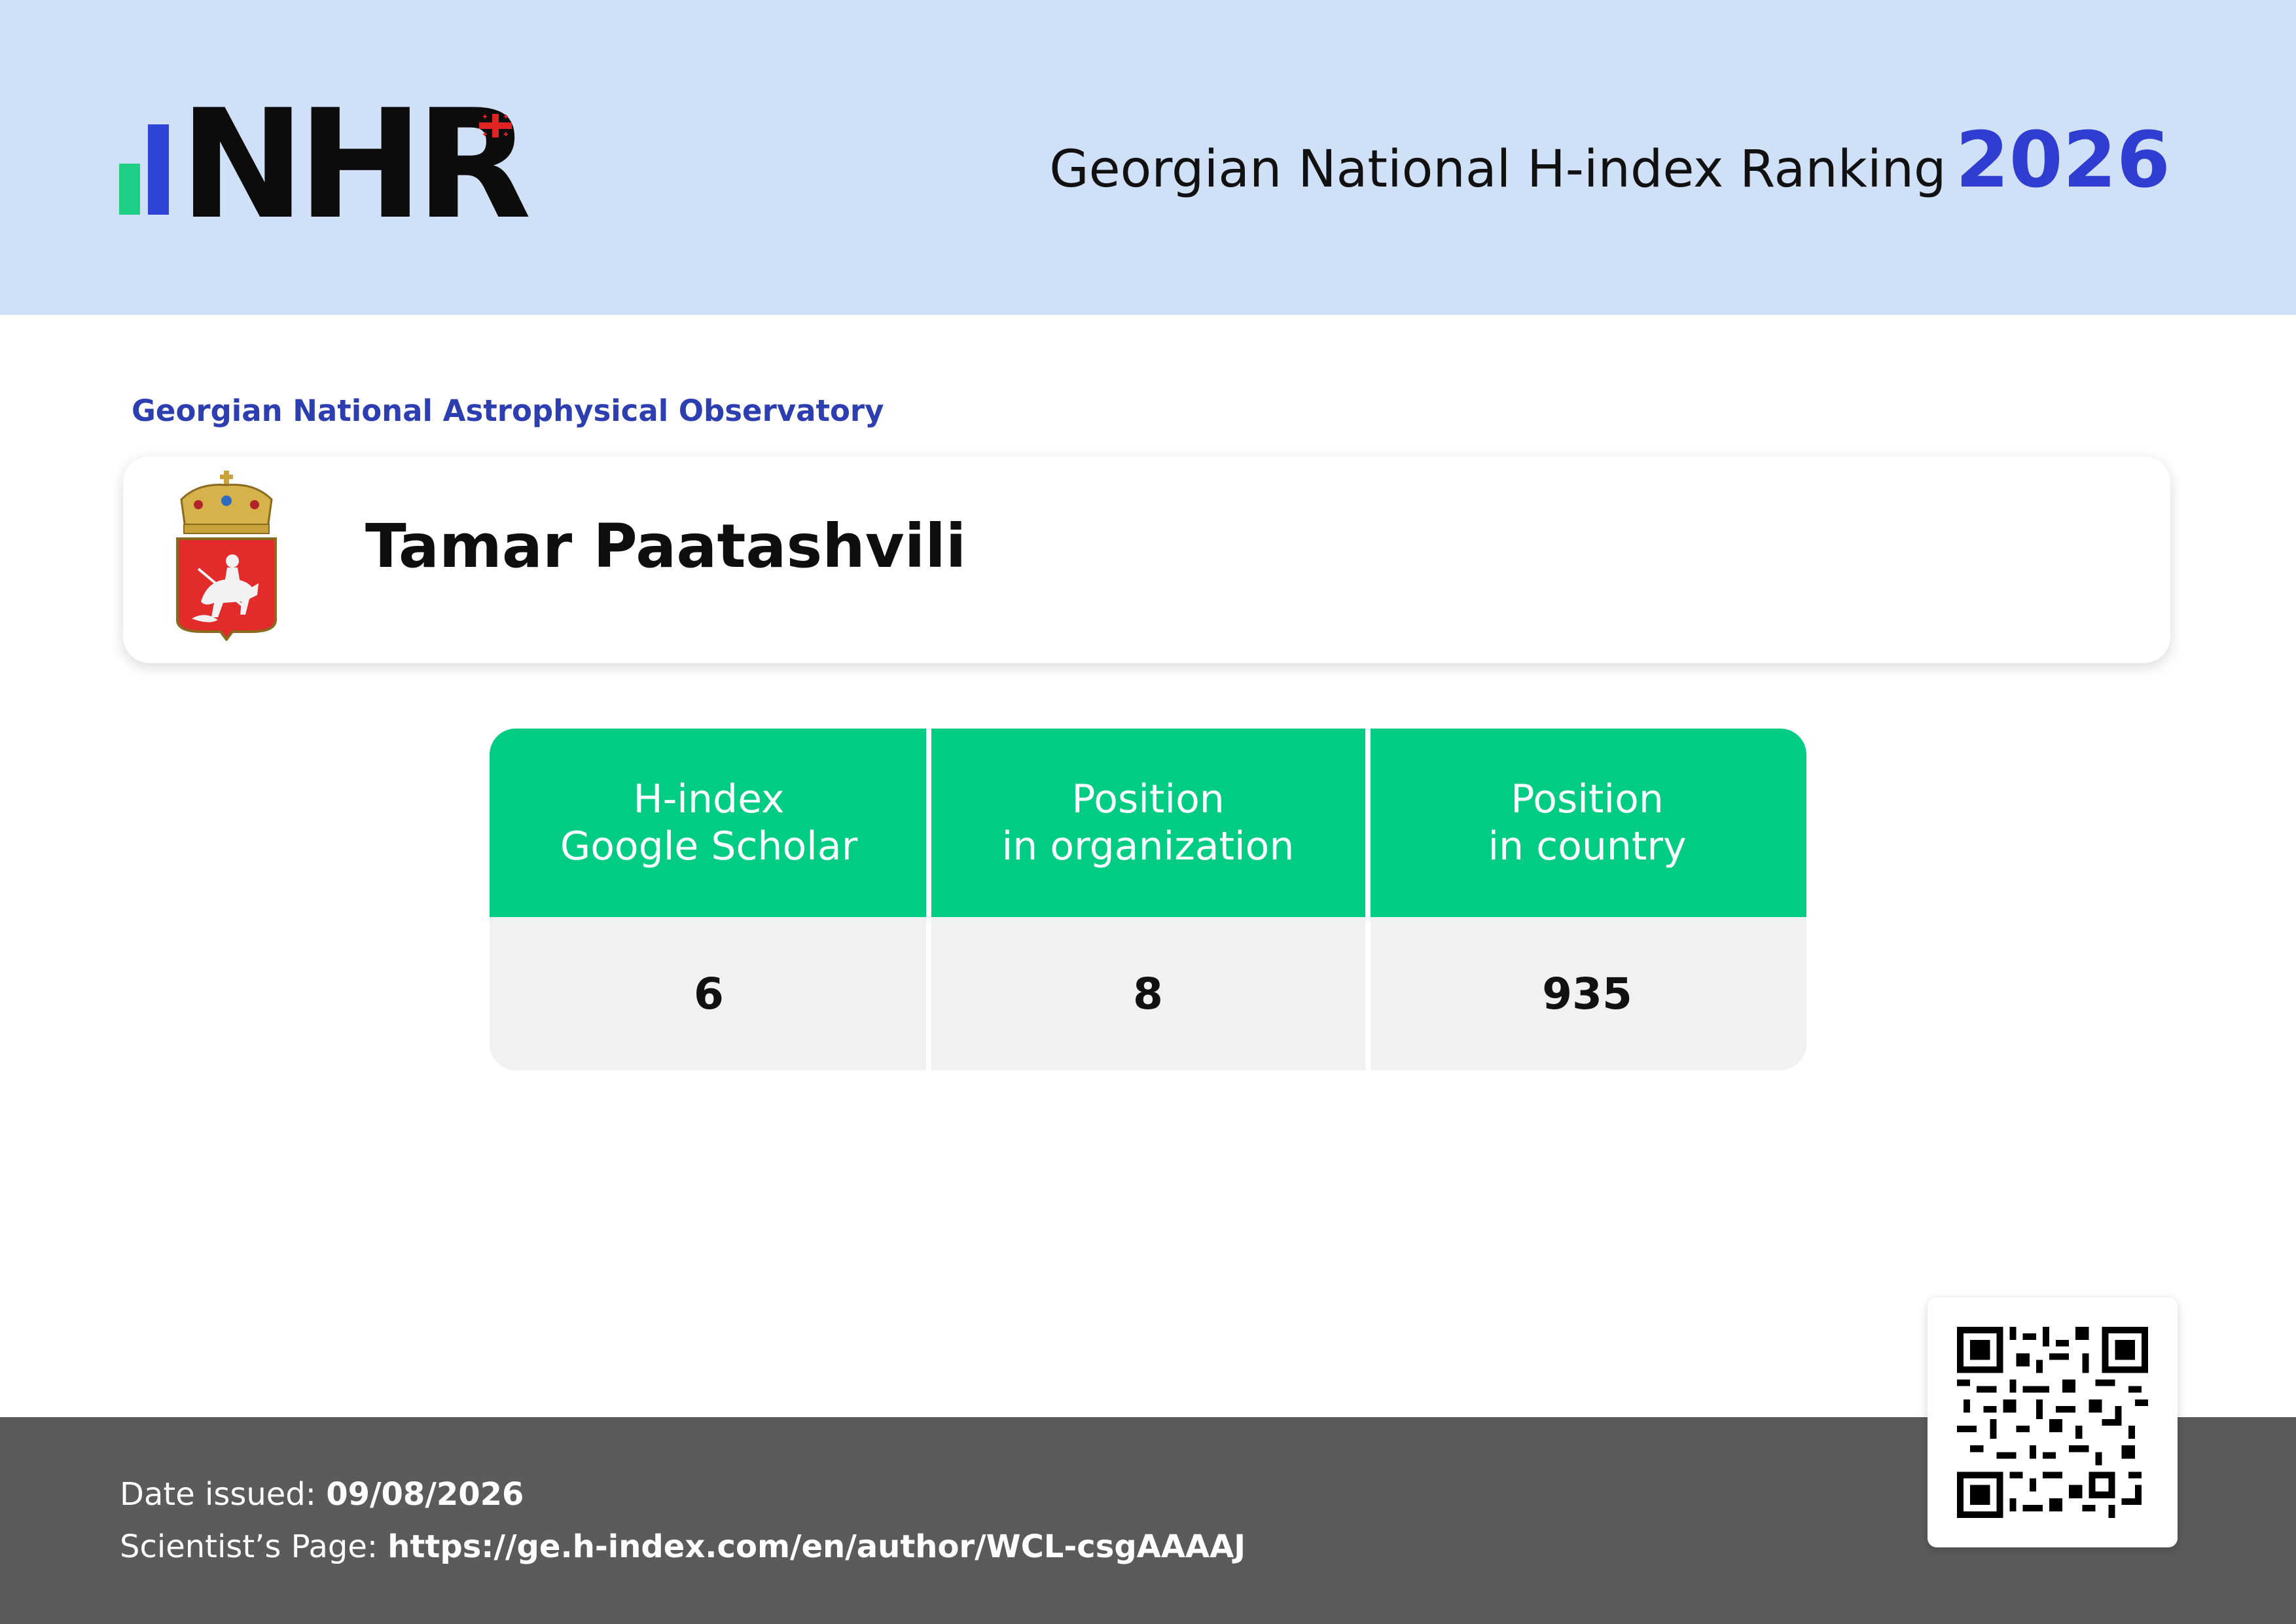  I want to click on stat-header-line2: in organization, so click(1148, 846).